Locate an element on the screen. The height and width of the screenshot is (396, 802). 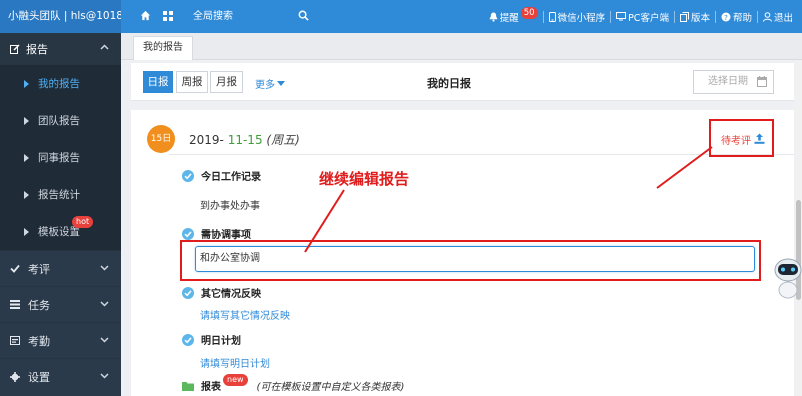
section-title: 其它情况反映 is located at coordinates (231, 294).